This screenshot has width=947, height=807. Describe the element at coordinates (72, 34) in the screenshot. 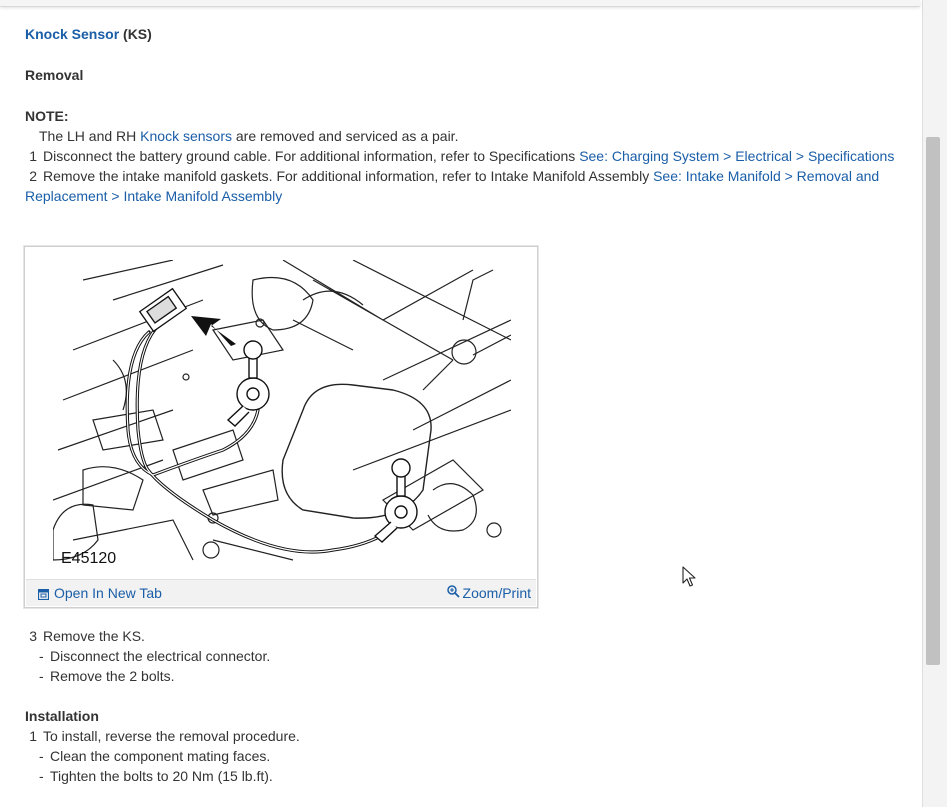

I see `knock-sensor-link: Knock Sensor` at that location.